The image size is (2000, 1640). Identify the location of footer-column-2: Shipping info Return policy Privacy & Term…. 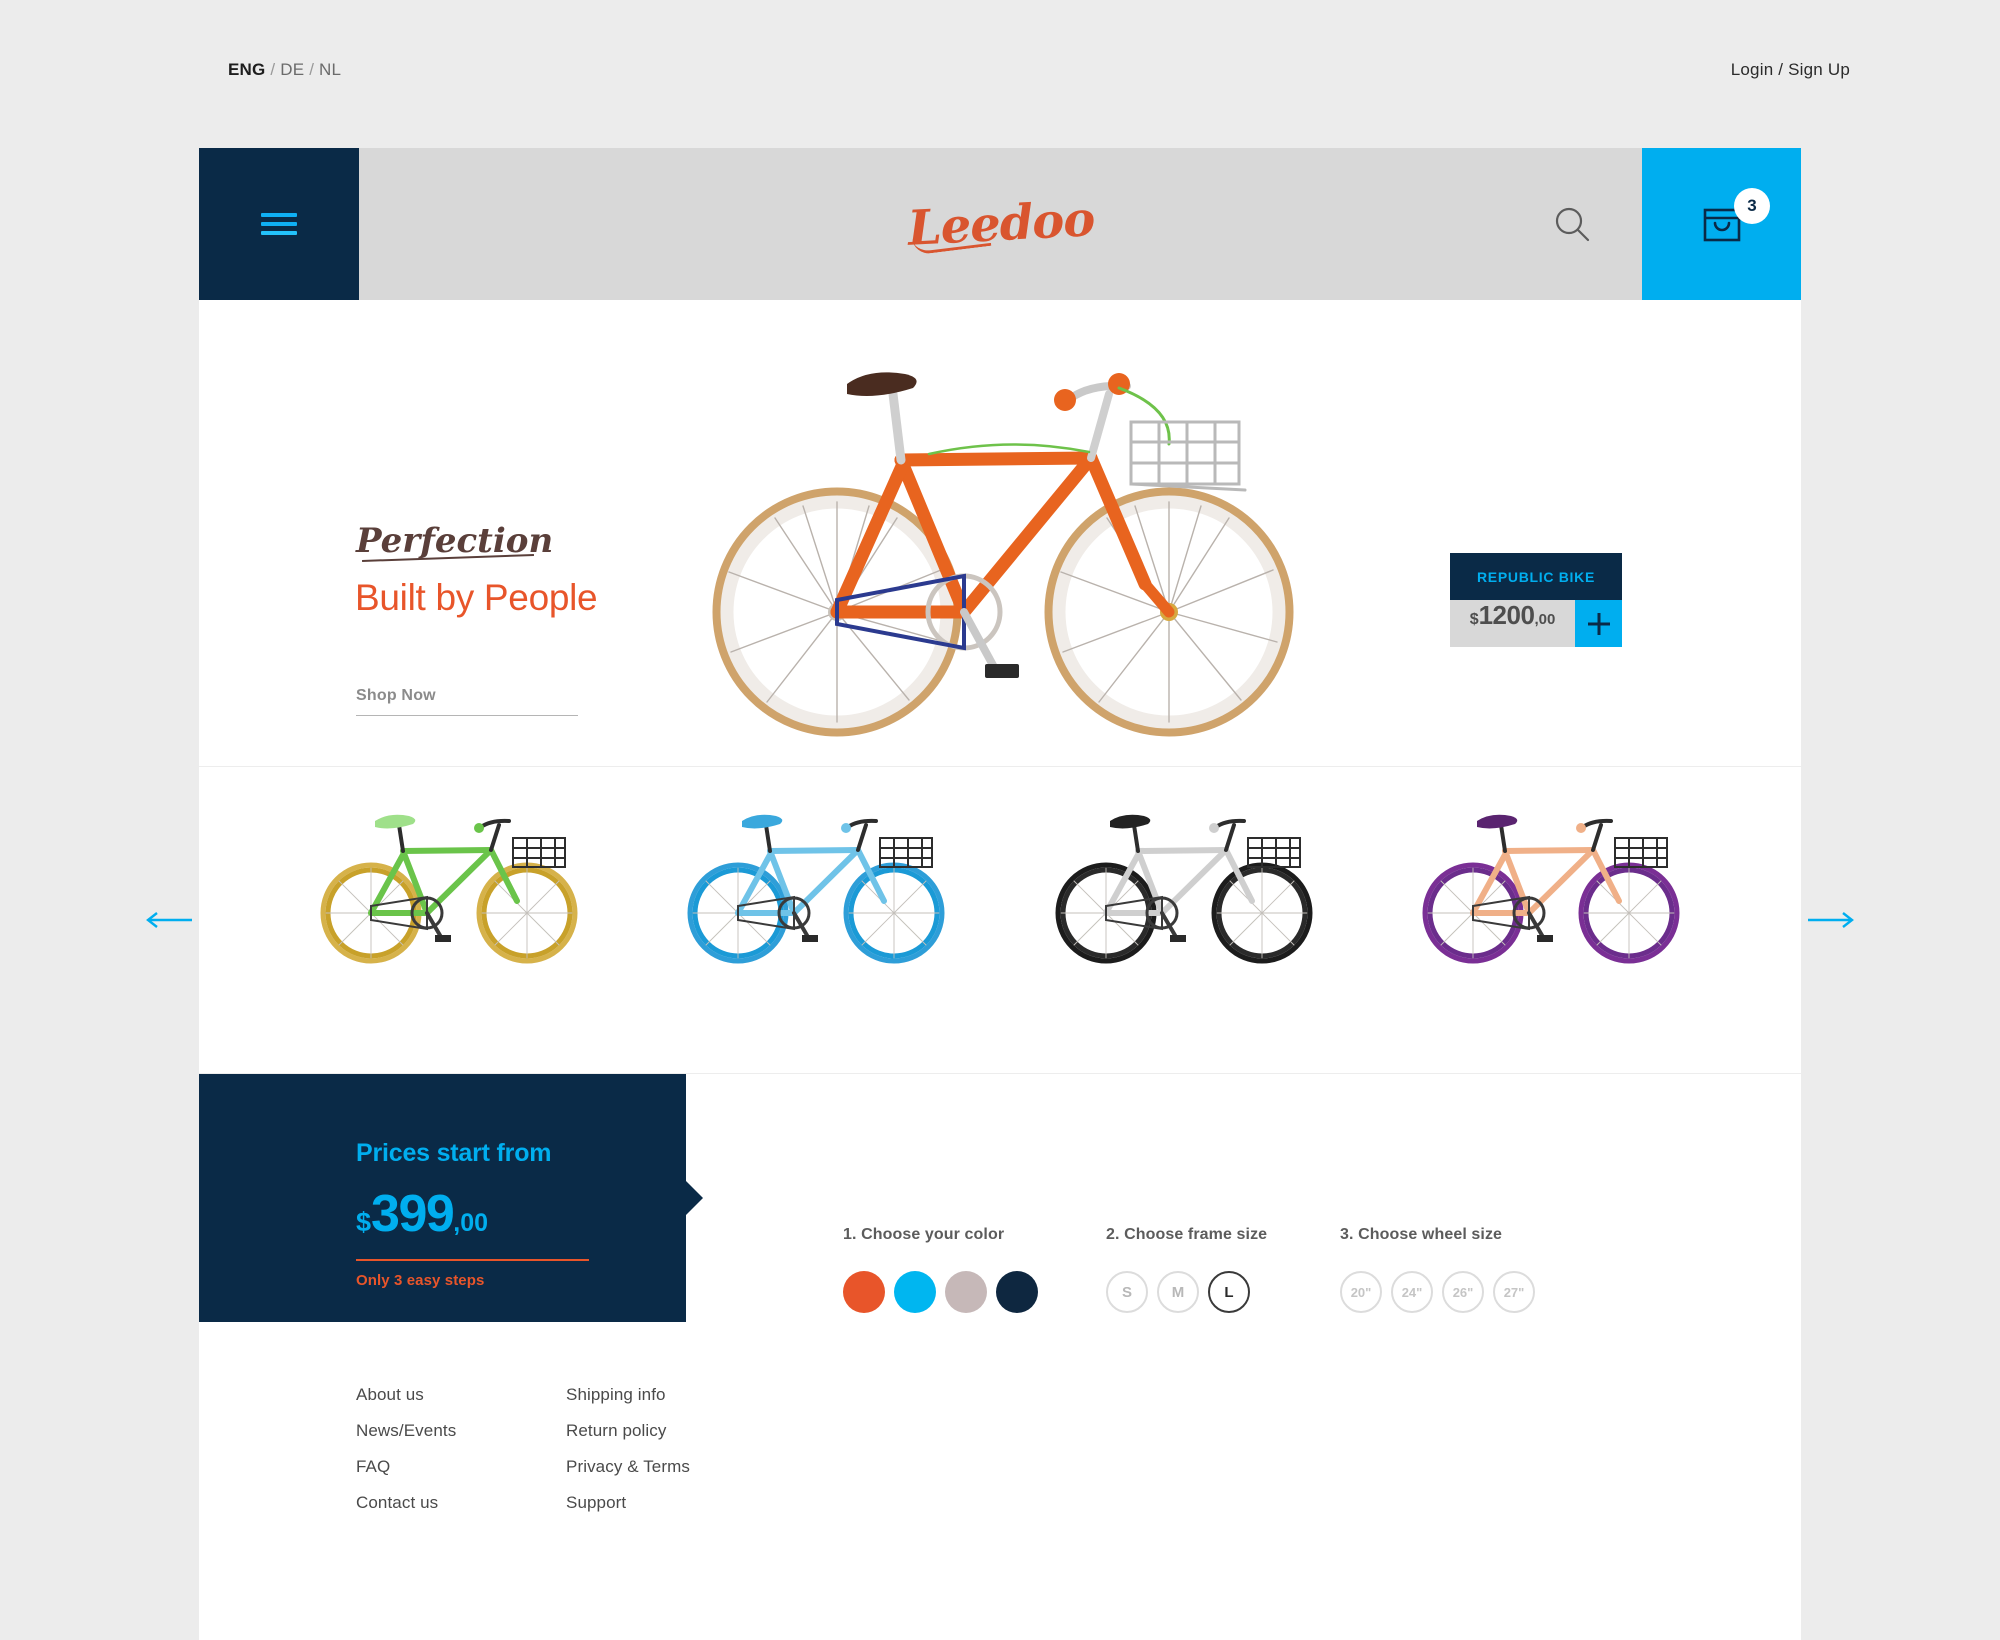
(644, 1457).